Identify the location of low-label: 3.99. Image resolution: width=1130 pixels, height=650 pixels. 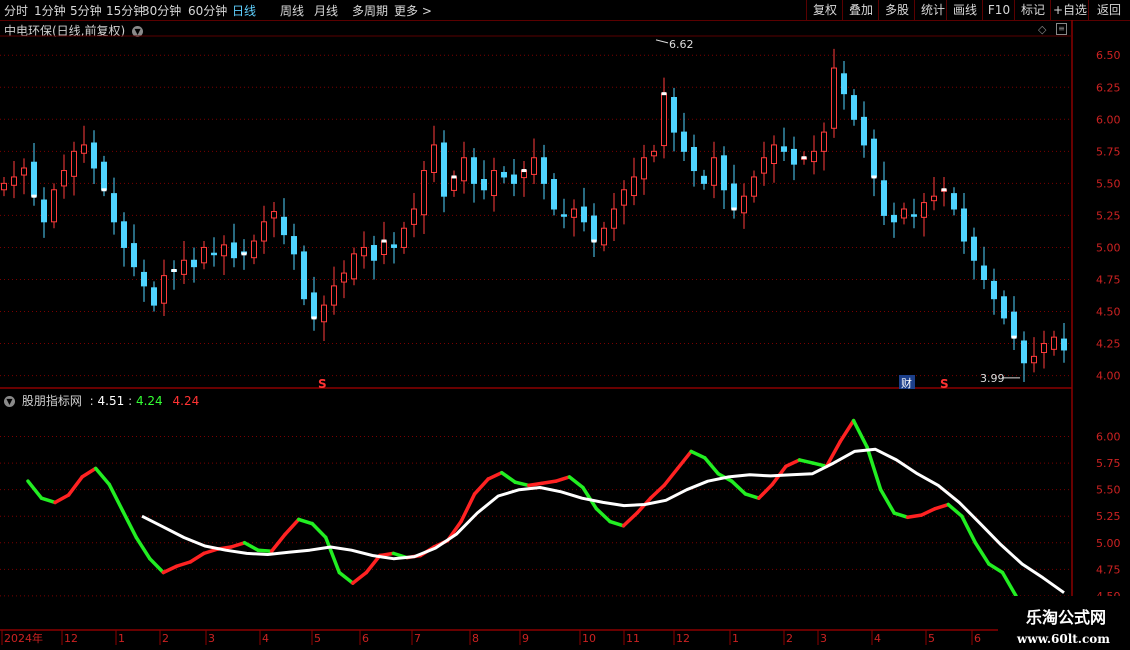
(992, 378).